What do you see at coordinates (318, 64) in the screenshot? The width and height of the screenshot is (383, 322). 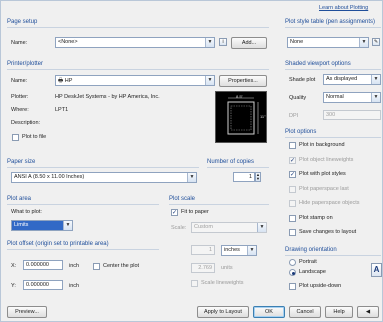 I see `shaded-title: Shaded viewport options` at bounding box center [318, 64].